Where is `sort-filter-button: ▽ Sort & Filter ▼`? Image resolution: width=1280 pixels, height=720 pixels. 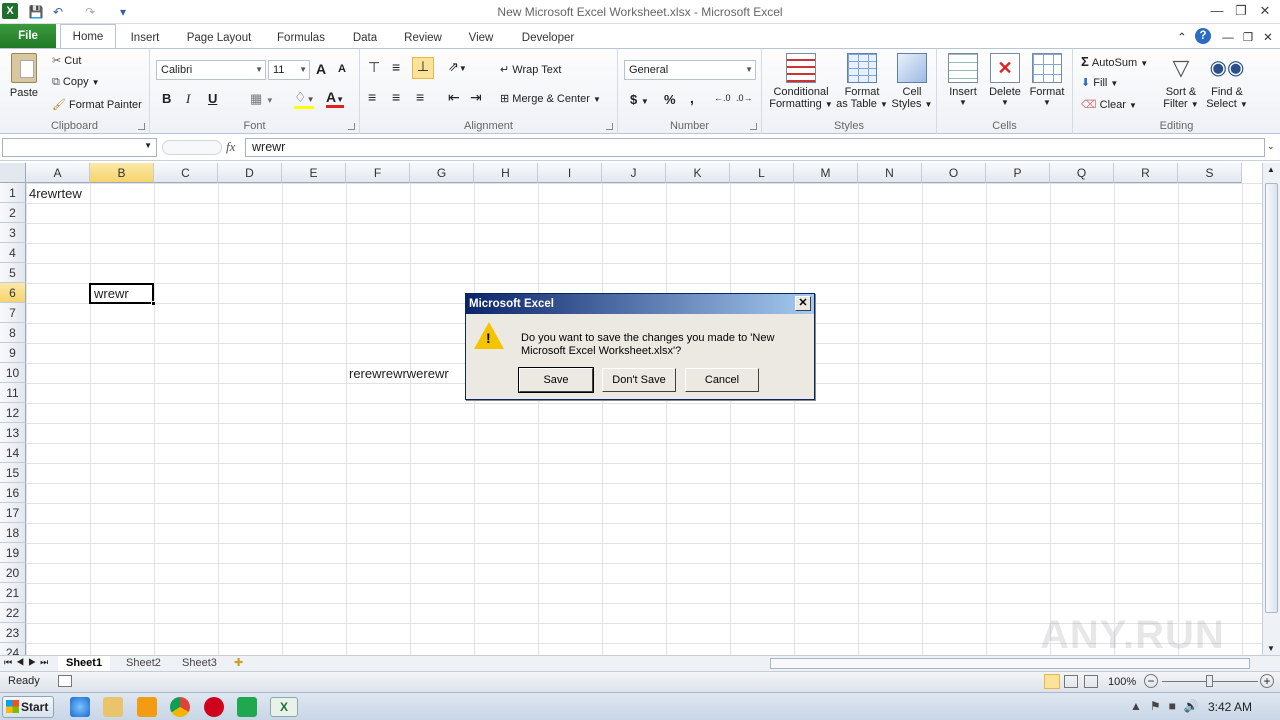
sort-filter-button: ▽ Sort & Filter ▼ is located at coordinates (1181, 81).